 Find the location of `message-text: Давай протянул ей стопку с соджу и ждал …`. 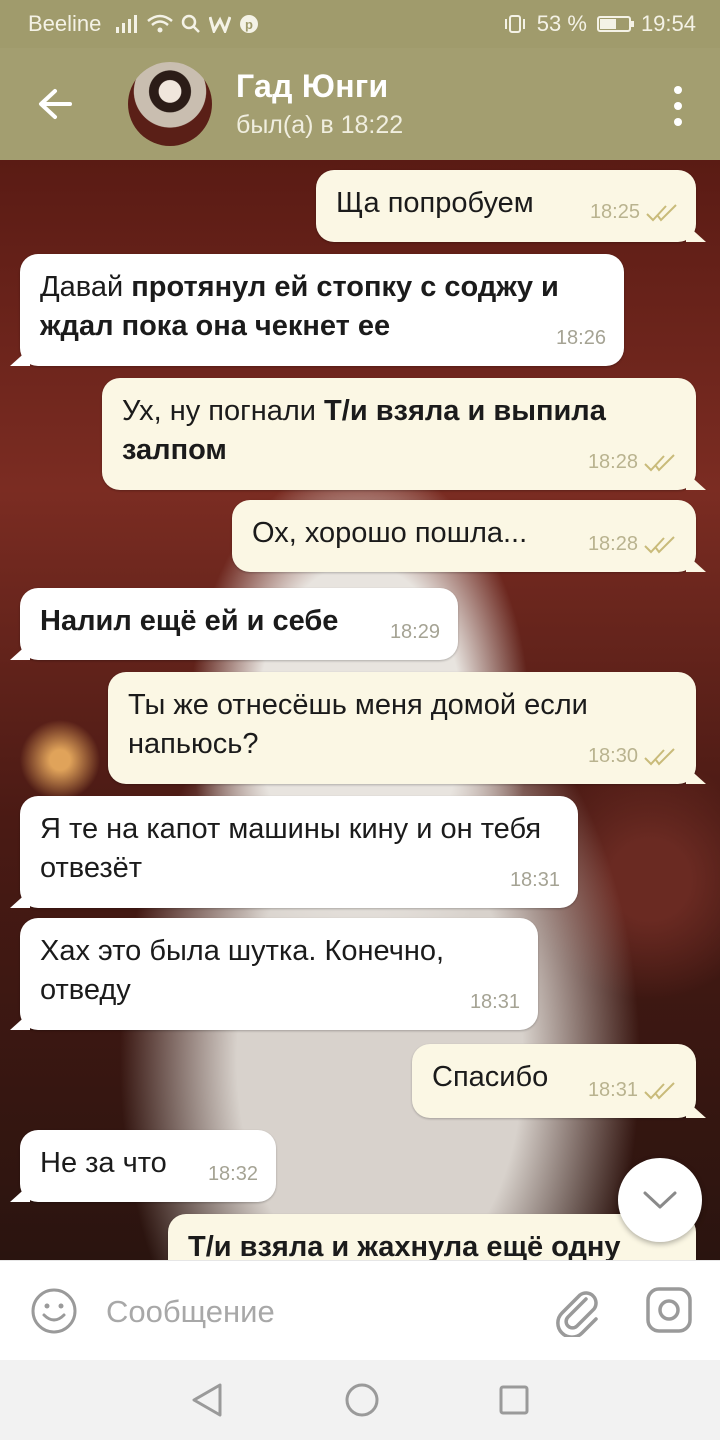

message-text: Давай протянул ей стопку с соджу и ждал … is located at coordinates (299, 306).